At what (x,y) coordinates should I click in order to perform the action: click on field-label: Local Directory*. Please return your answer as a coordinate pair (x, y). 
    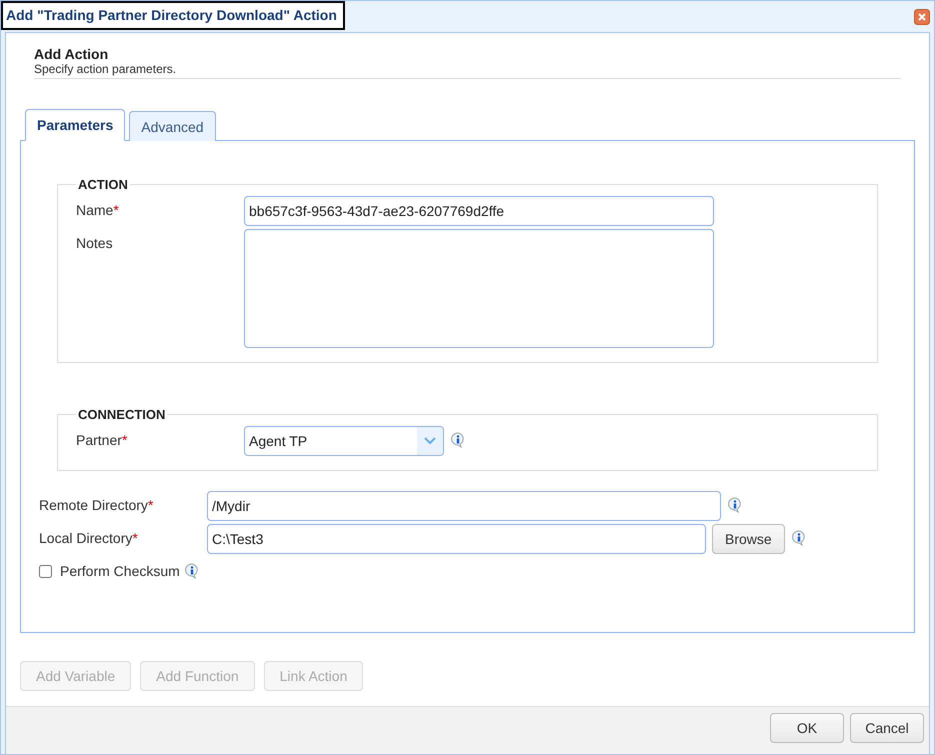
    Looking at the image, I should click on (89, 537).